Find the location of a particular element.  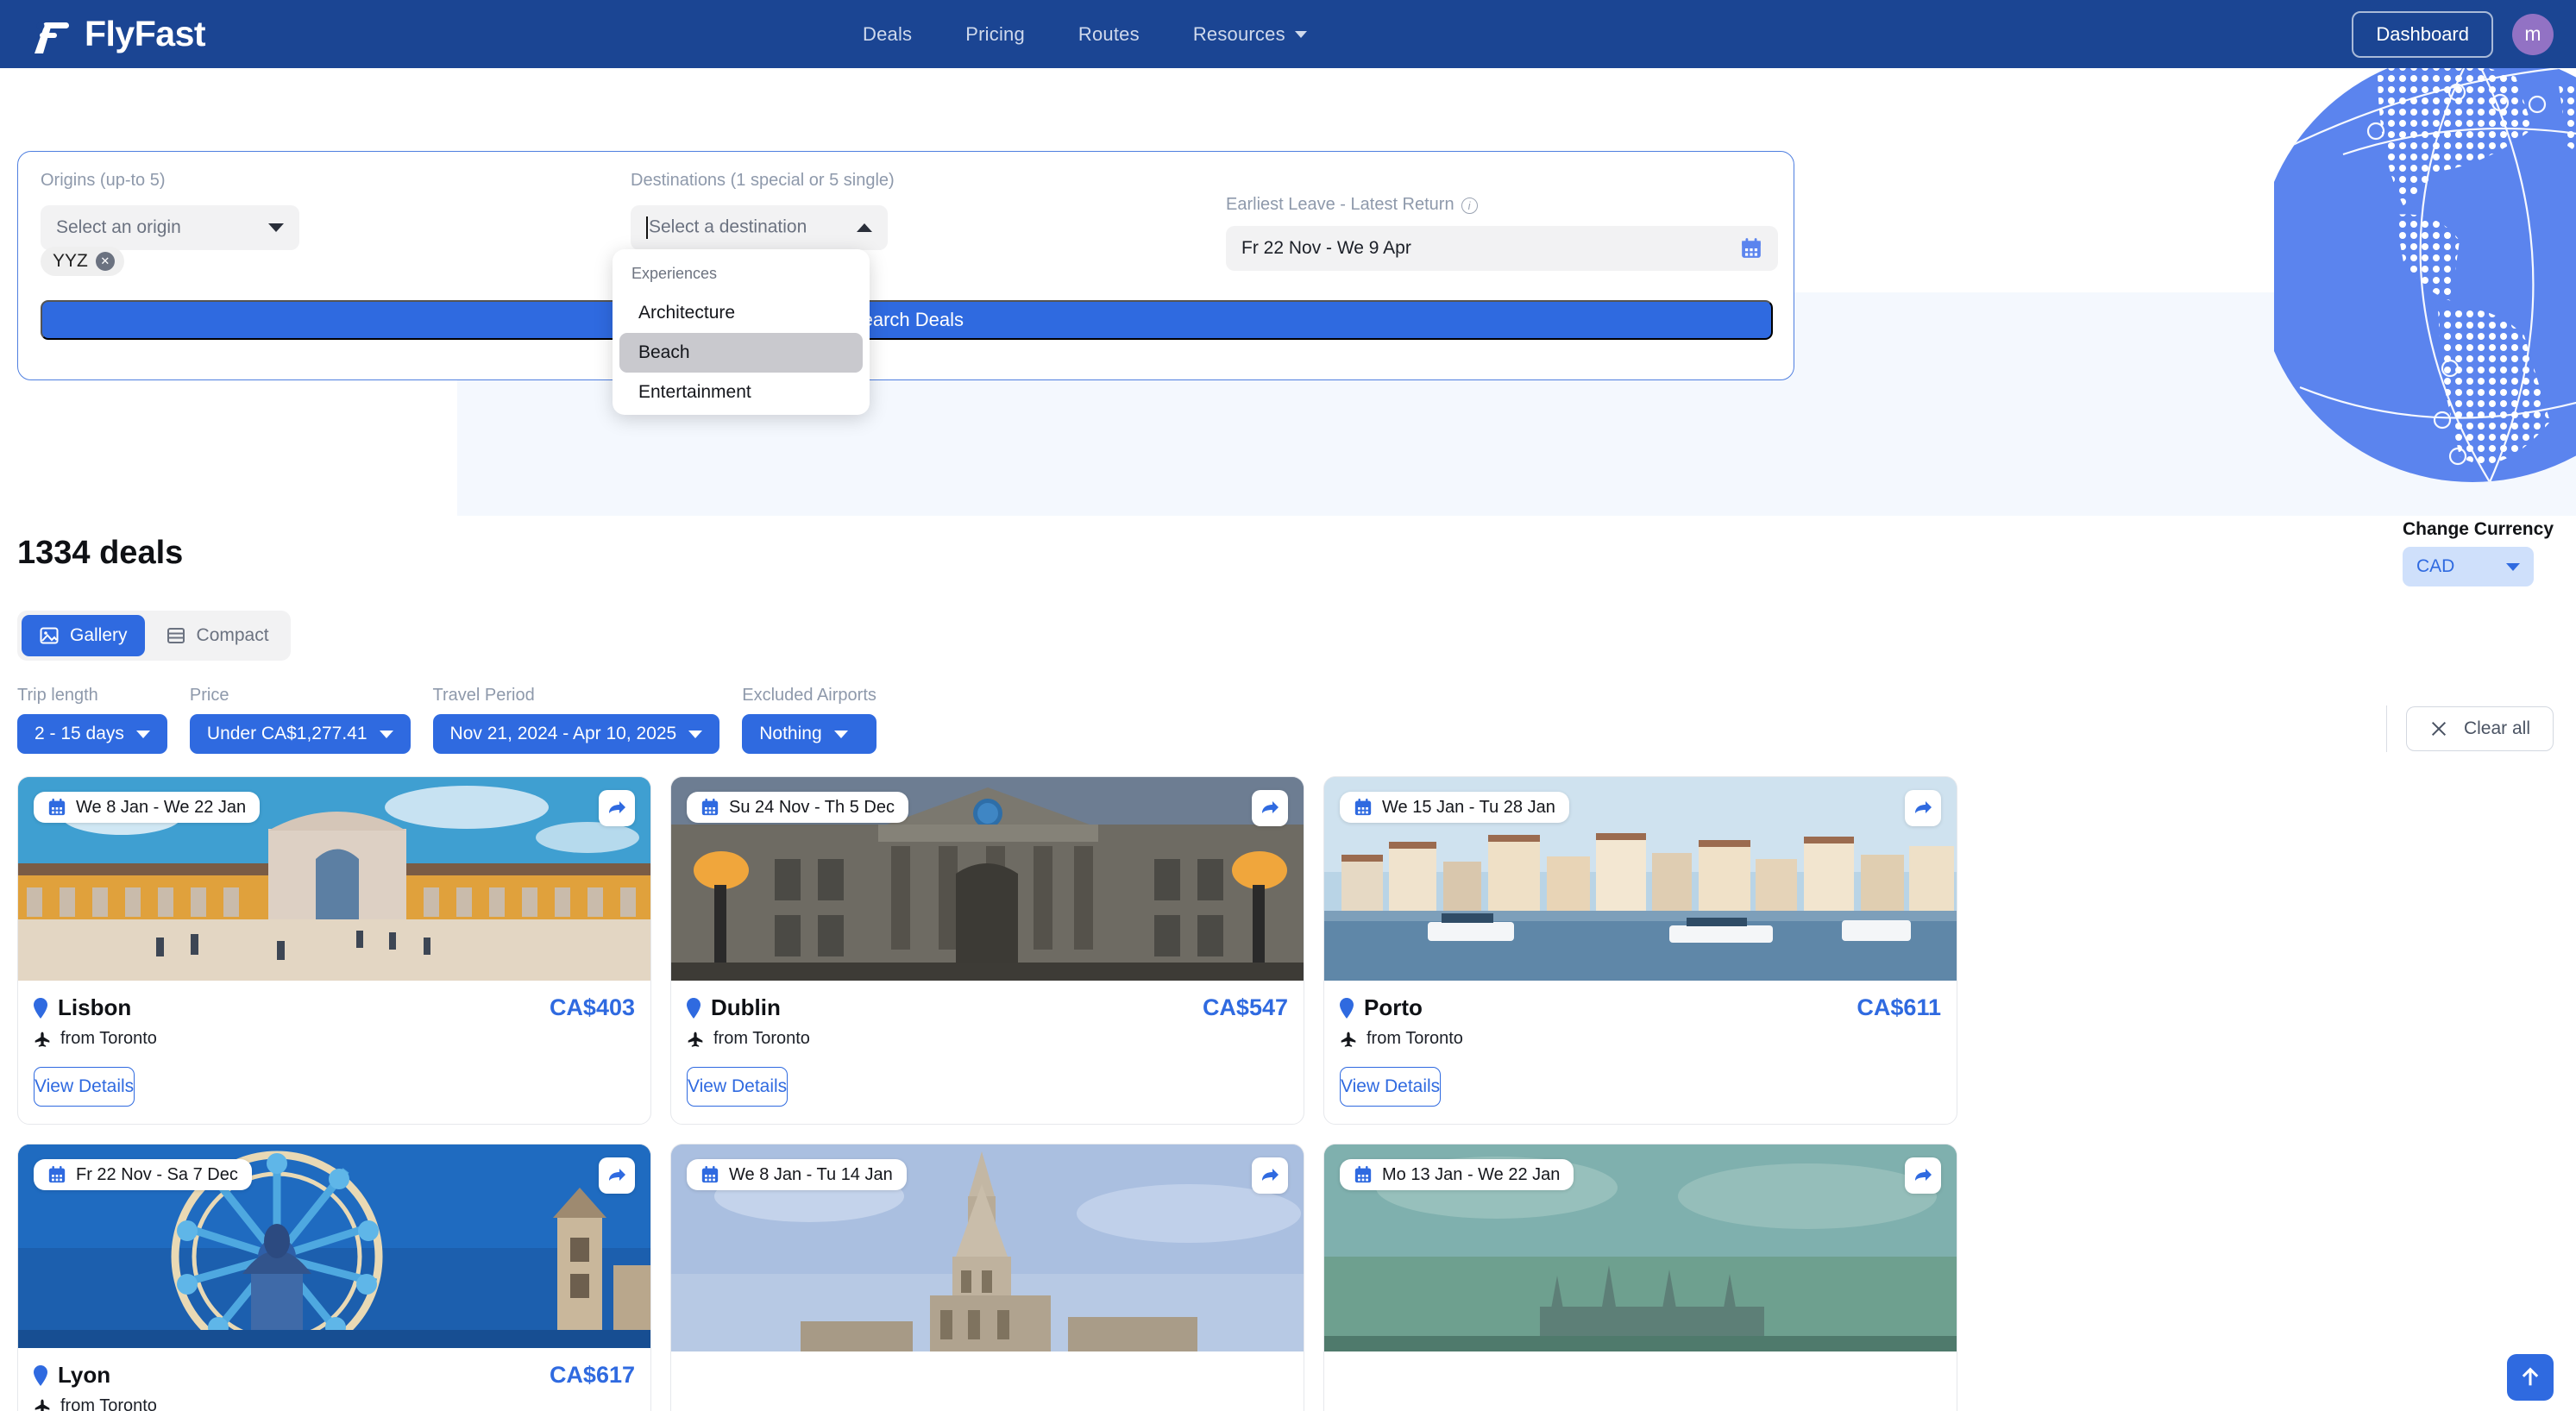

deal-city-name: Lyon is located at coordinates (84, 1375).